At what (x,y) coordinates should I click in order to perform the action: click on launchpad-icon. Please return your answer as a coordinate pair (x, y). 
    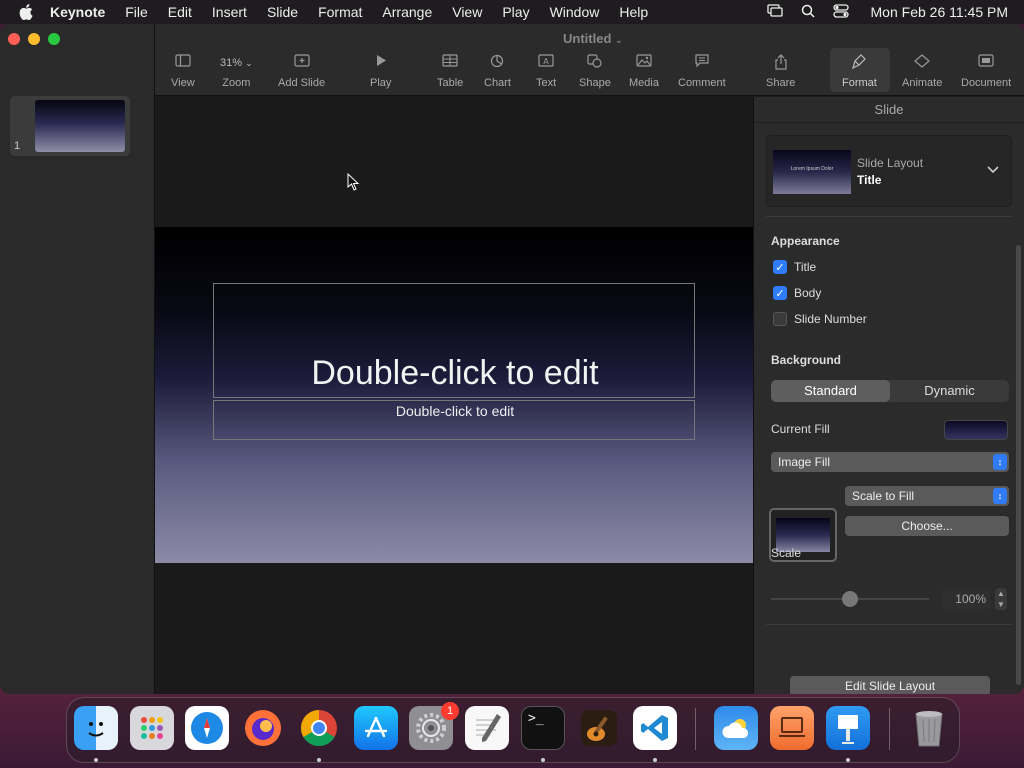
    Looking at the image, I should click on (152, 728).